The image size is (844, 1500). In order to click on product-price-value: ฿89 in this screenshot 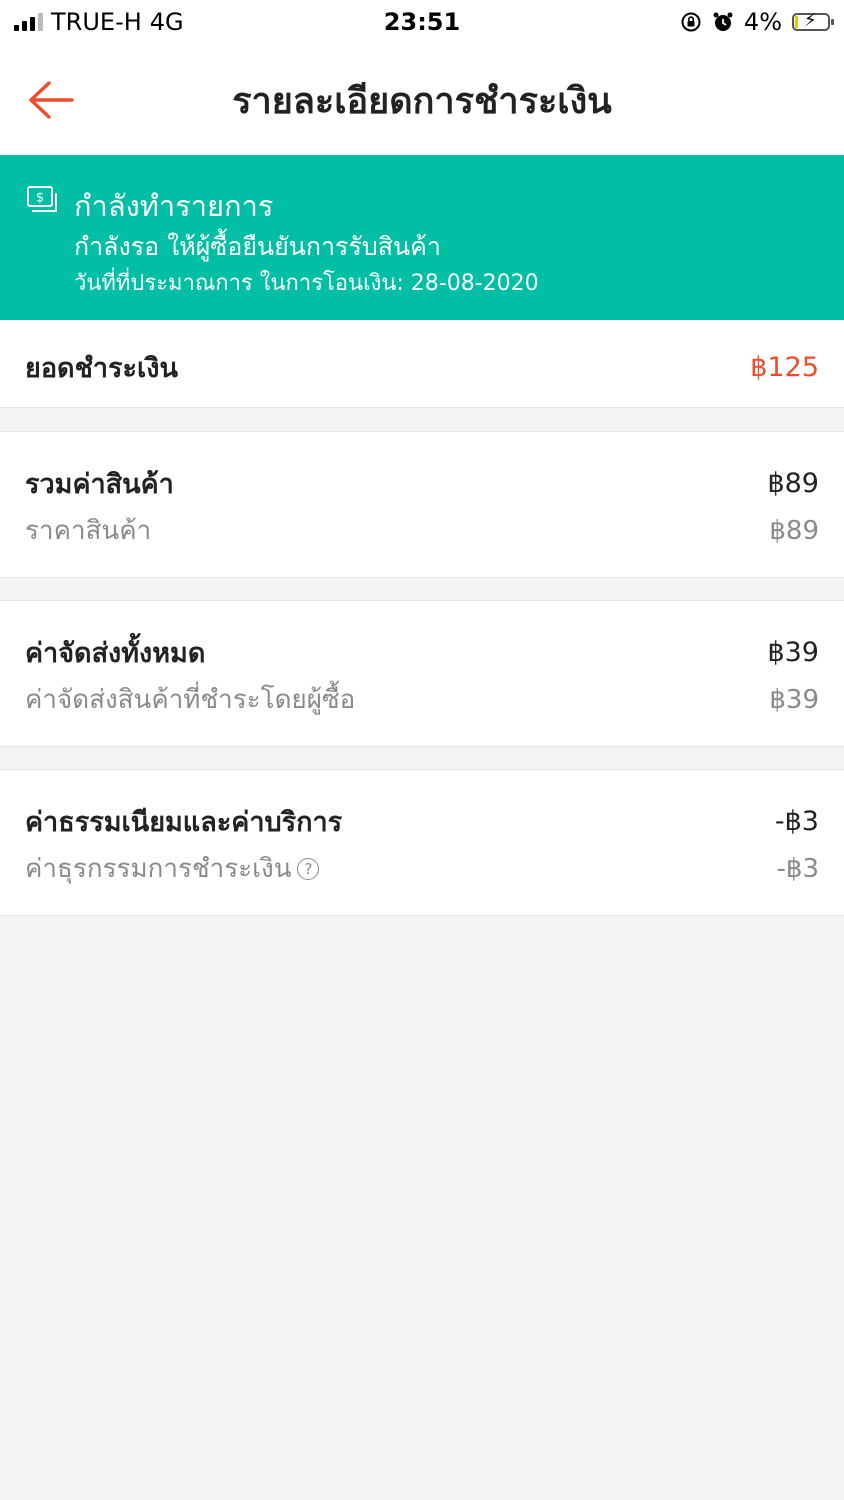, I will do `click(794, 530)`.